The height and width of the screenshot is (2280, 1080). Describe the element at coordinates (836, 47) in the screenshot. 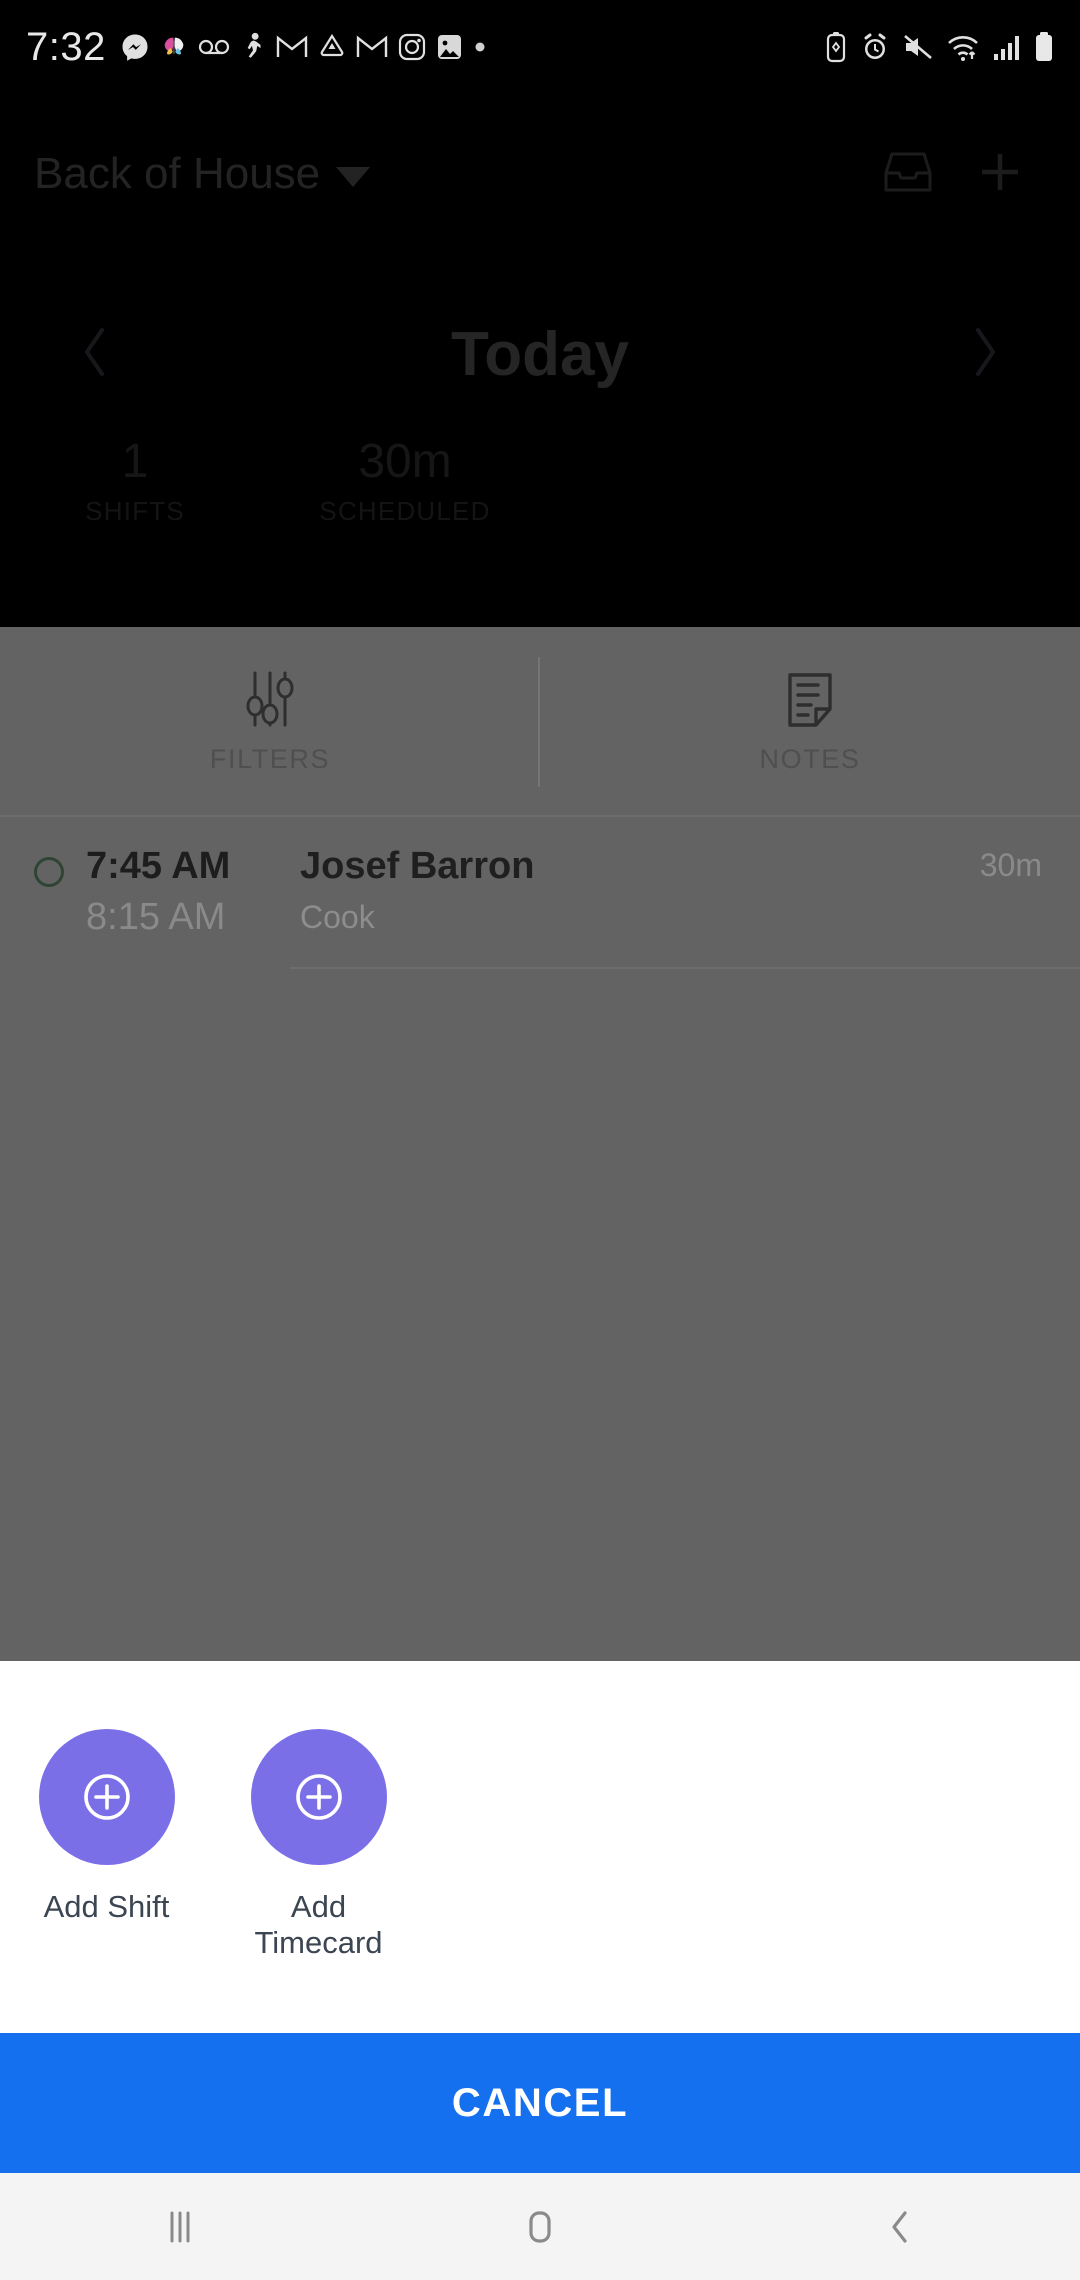

I see `battery-saver-icon` at that location.